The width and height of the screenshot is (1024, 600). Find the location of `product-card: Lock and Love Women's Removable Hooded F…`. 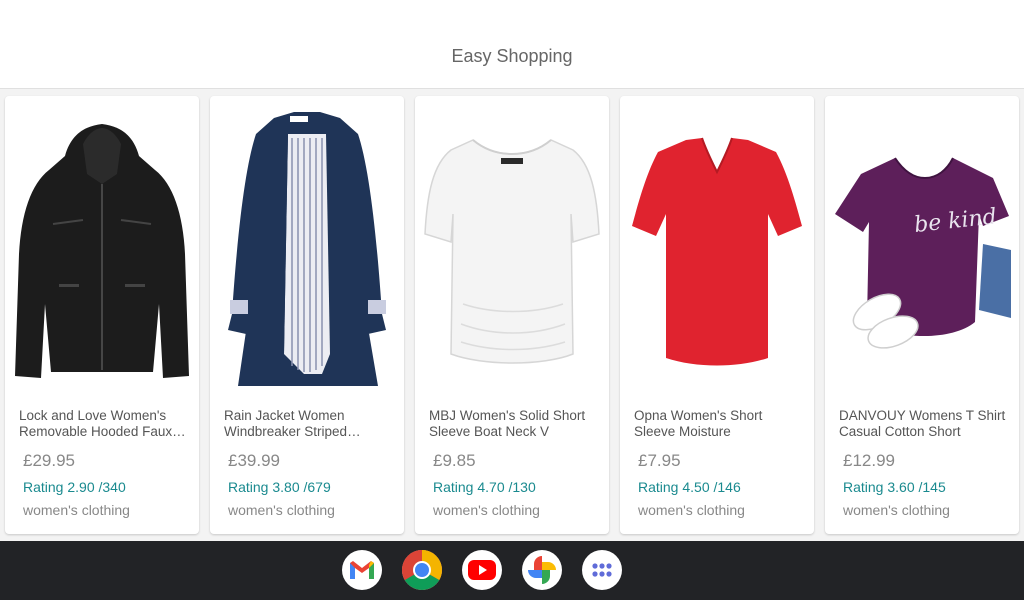

product-card: Lock and Love Women's Removable Hooded F… is located at coordinates (102, 315).